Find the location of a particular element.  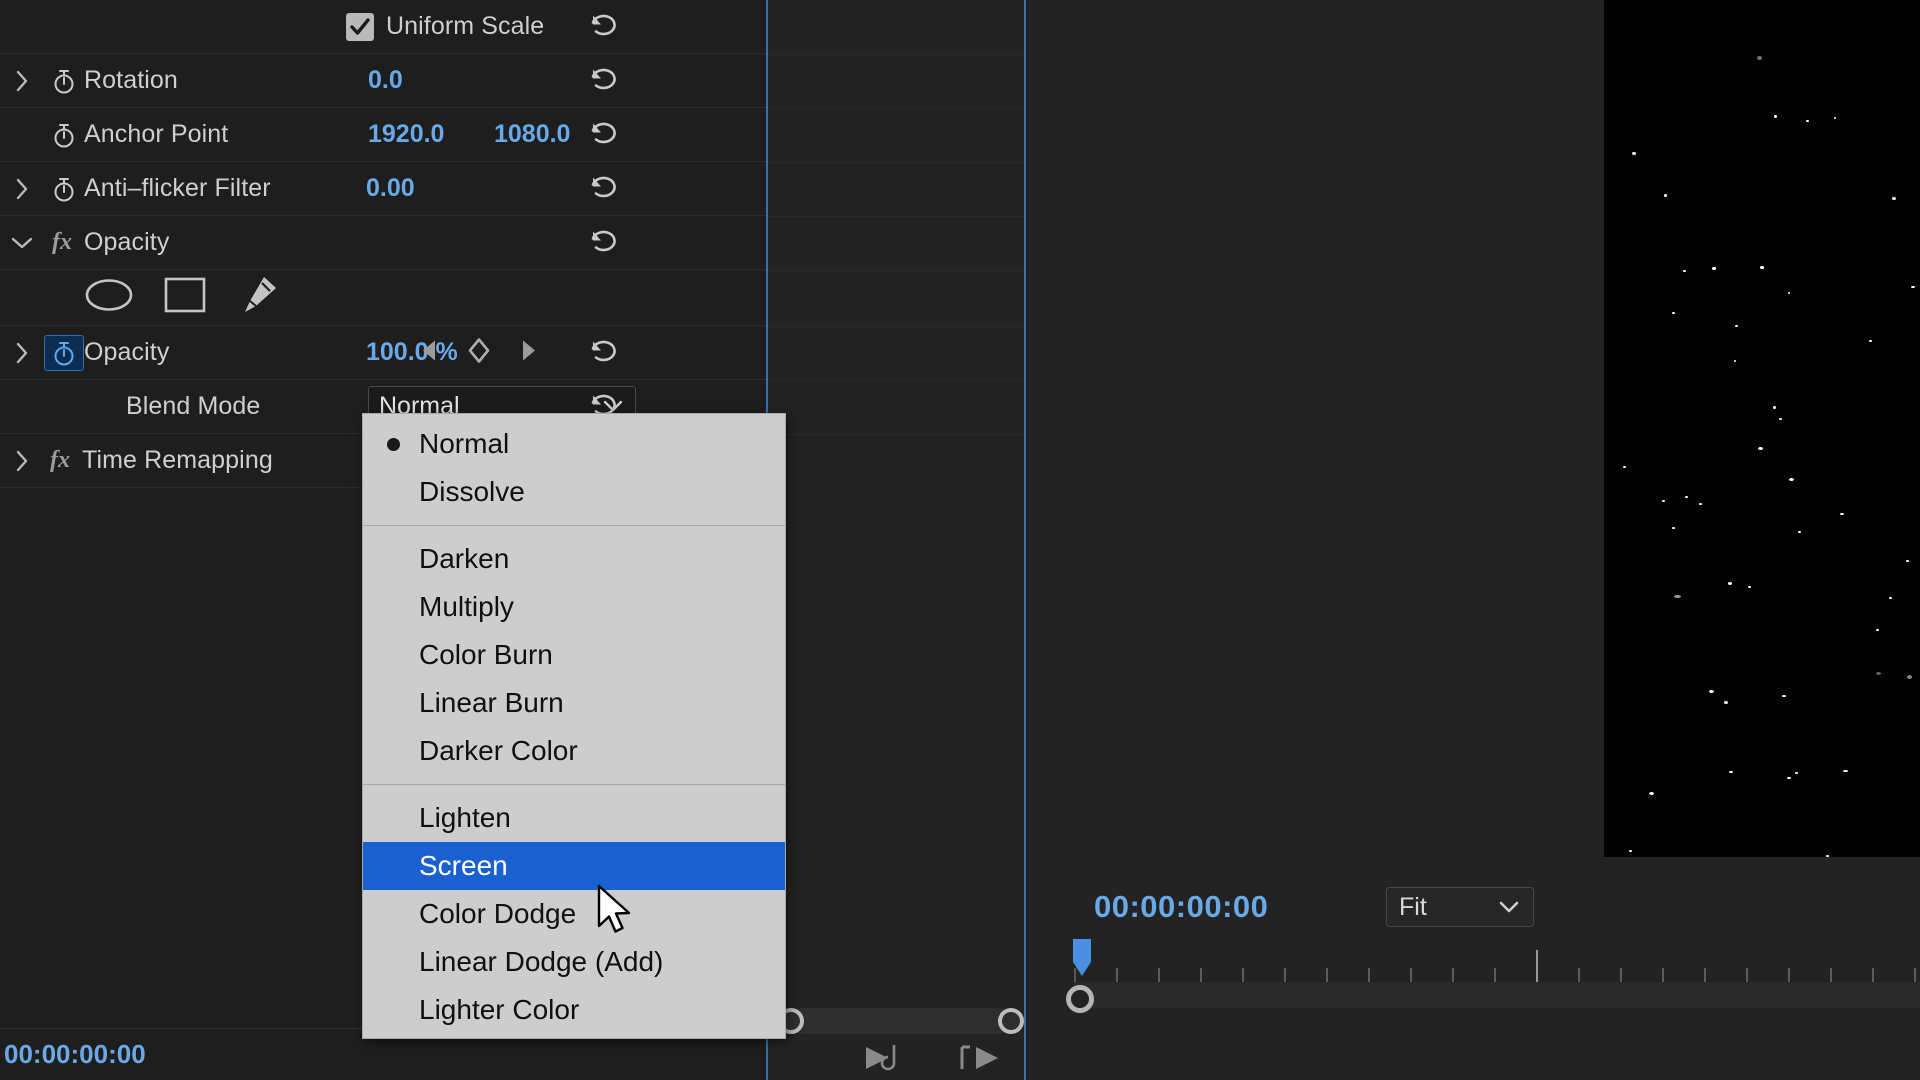

menu-item-label: Linear Burn is located at coordinates (491, 702).